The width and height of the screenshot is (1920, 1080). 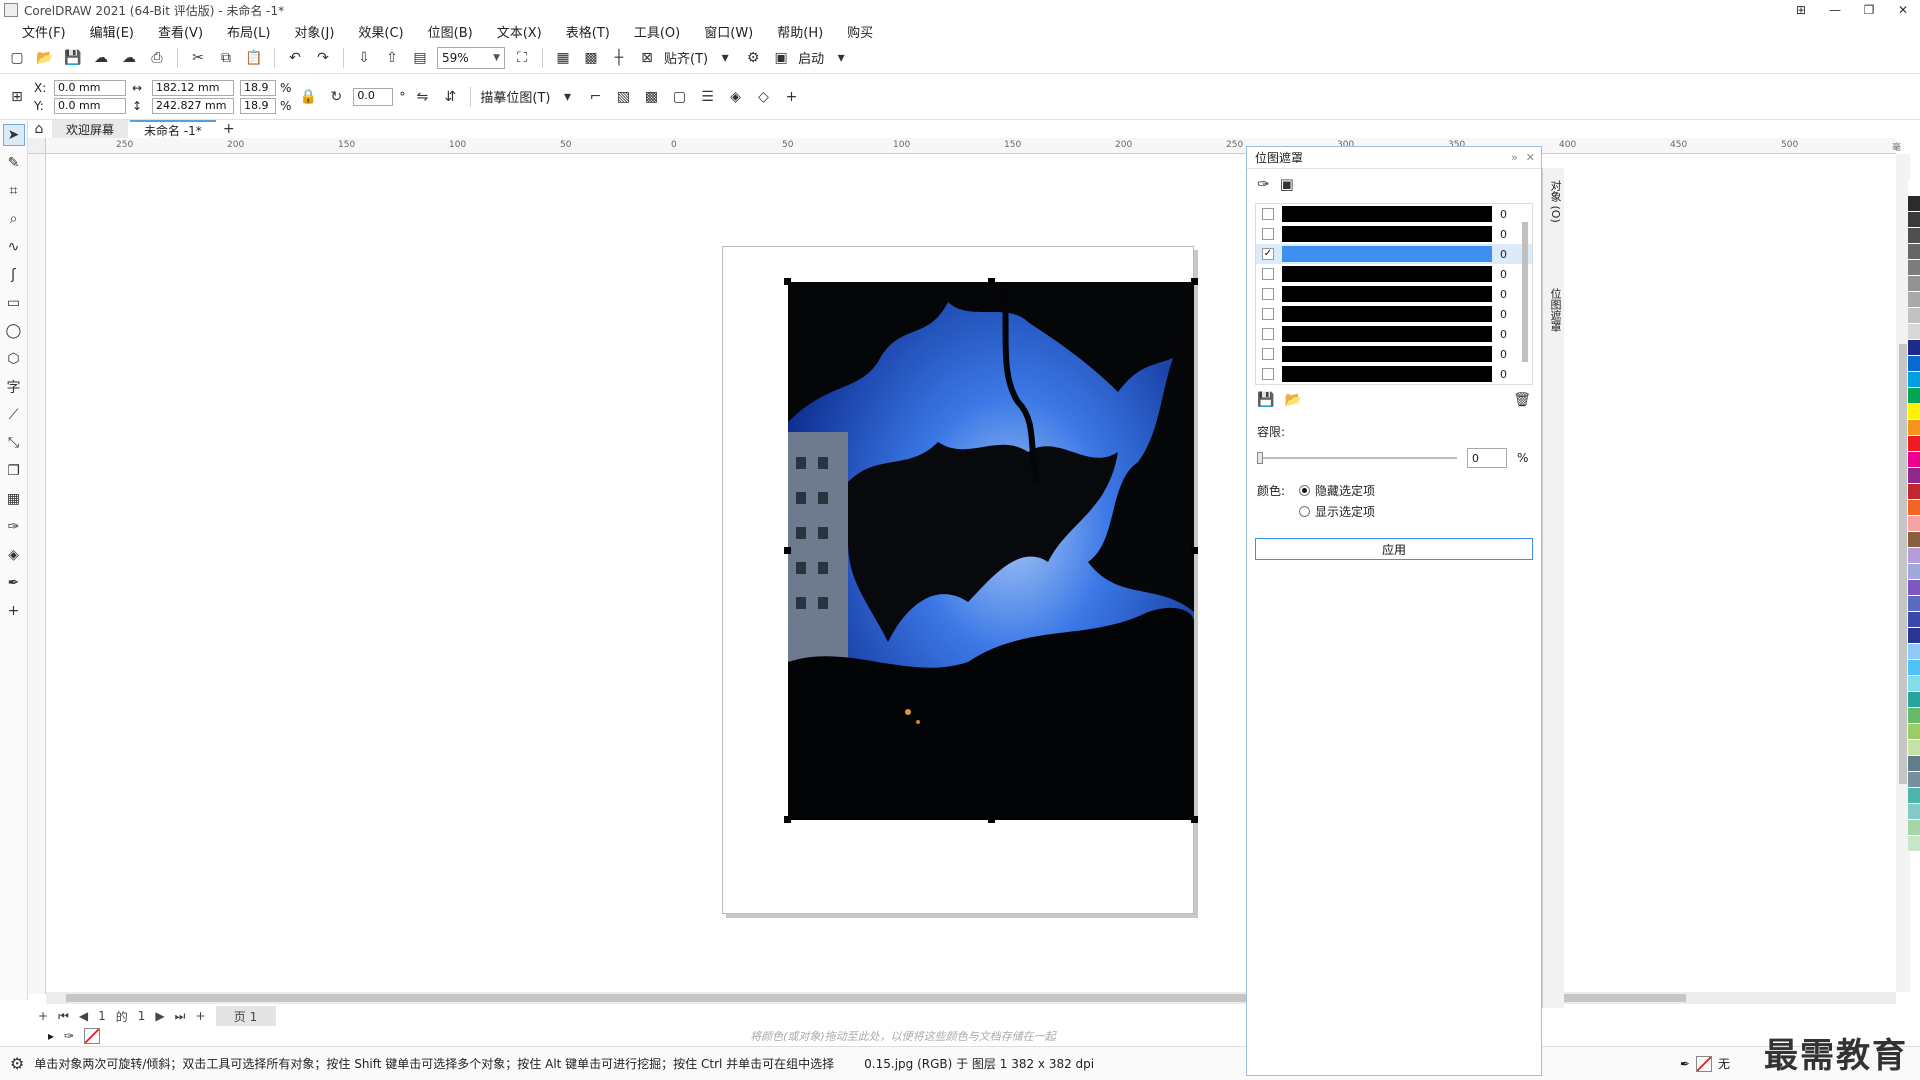 I want to click on last-page-icon: ⏭, so click(x=180, y=1016).